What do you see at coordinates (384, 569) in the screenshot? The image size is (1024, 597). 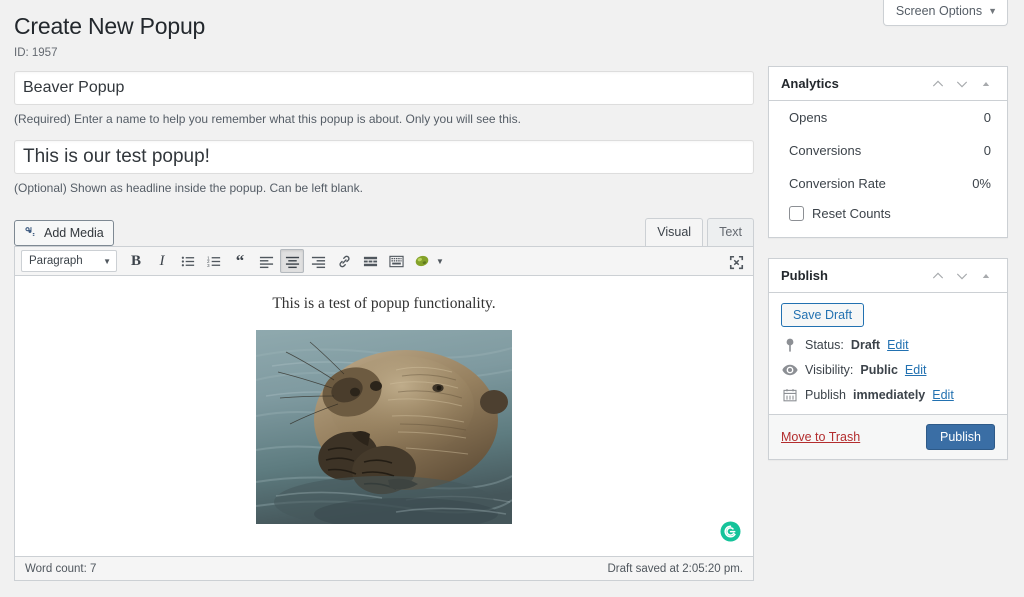 I see `editor-status-bar: Word count: 7 Draft saved at 2:05:20 pm.` at bounding box center [384, 569].